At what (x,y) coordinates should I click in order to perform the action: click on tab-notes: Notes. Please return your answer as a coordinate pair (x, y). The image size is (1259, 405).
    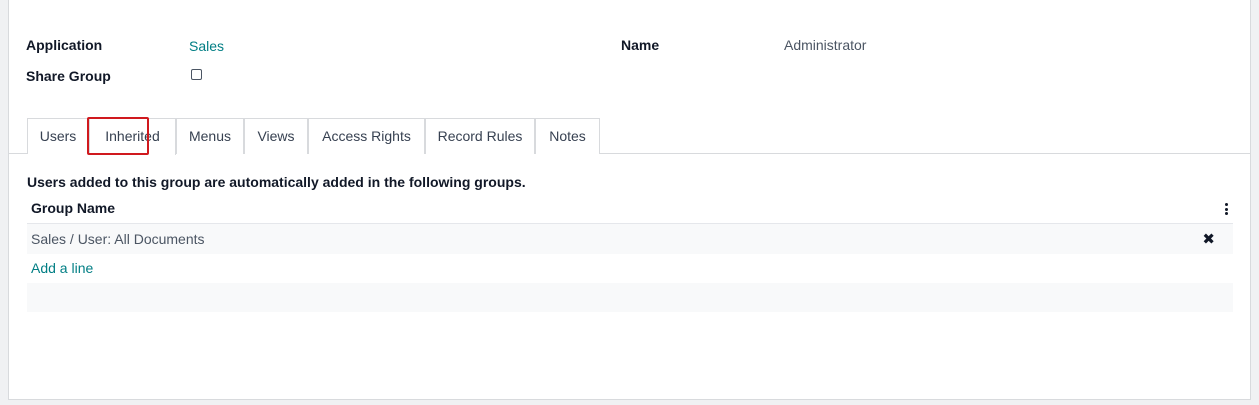
    Looking at the image, I should click on (567, 136).